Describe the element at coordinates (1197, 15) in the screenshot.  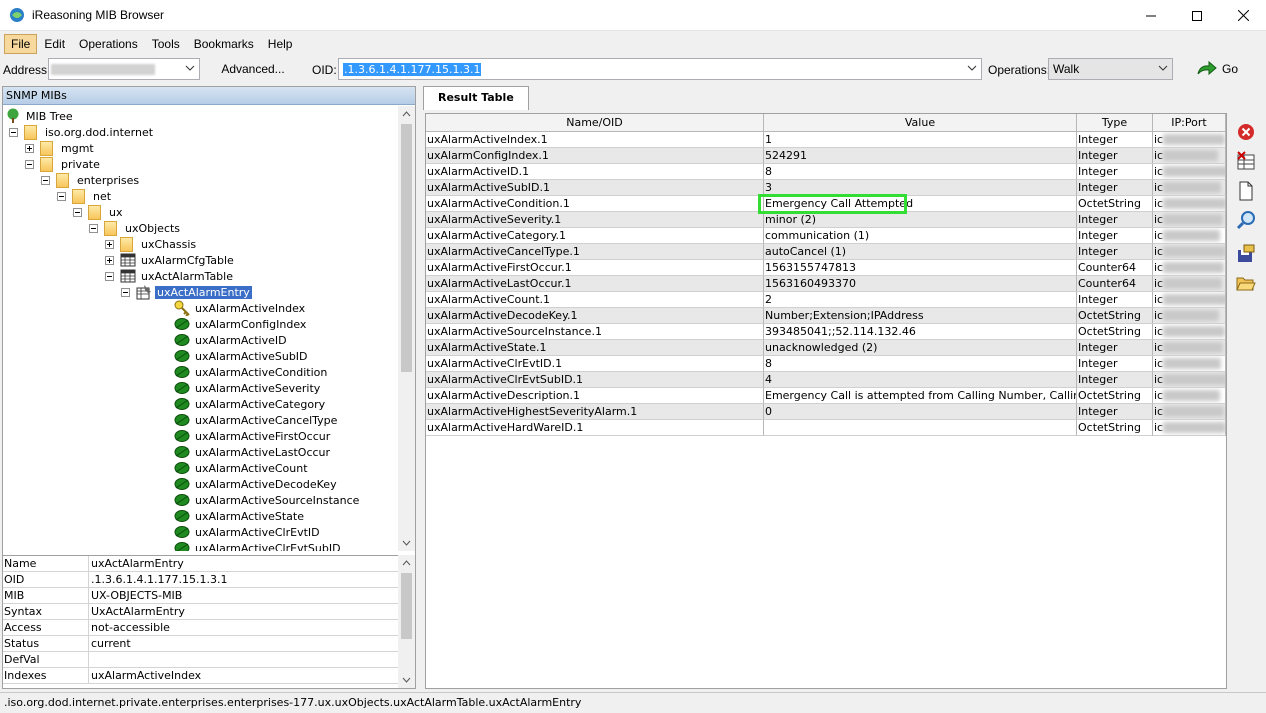
I see `maximize-button` at that location.